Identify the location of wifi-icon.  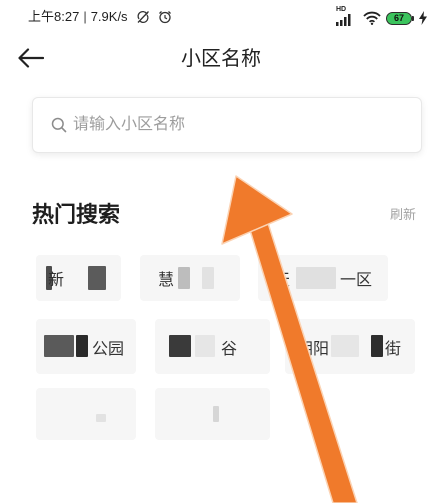
(372, 20).